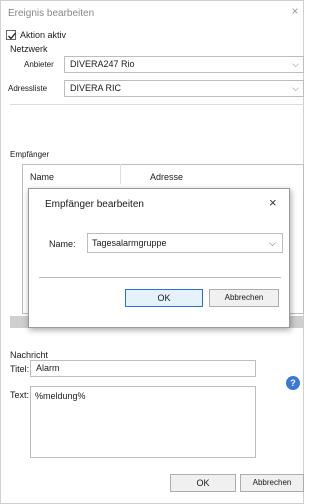  What do you see at coordinates (42, 177) in the screenshot?
I see `column-header-name: Name` at bounding box center [42, 177].